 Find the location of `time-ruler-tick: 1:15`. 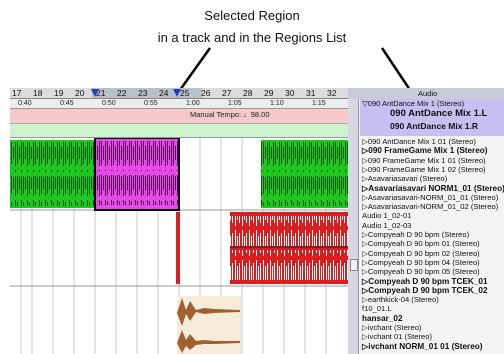

time-ruler-tick: 1:15 is located at coordinates (319, 103).